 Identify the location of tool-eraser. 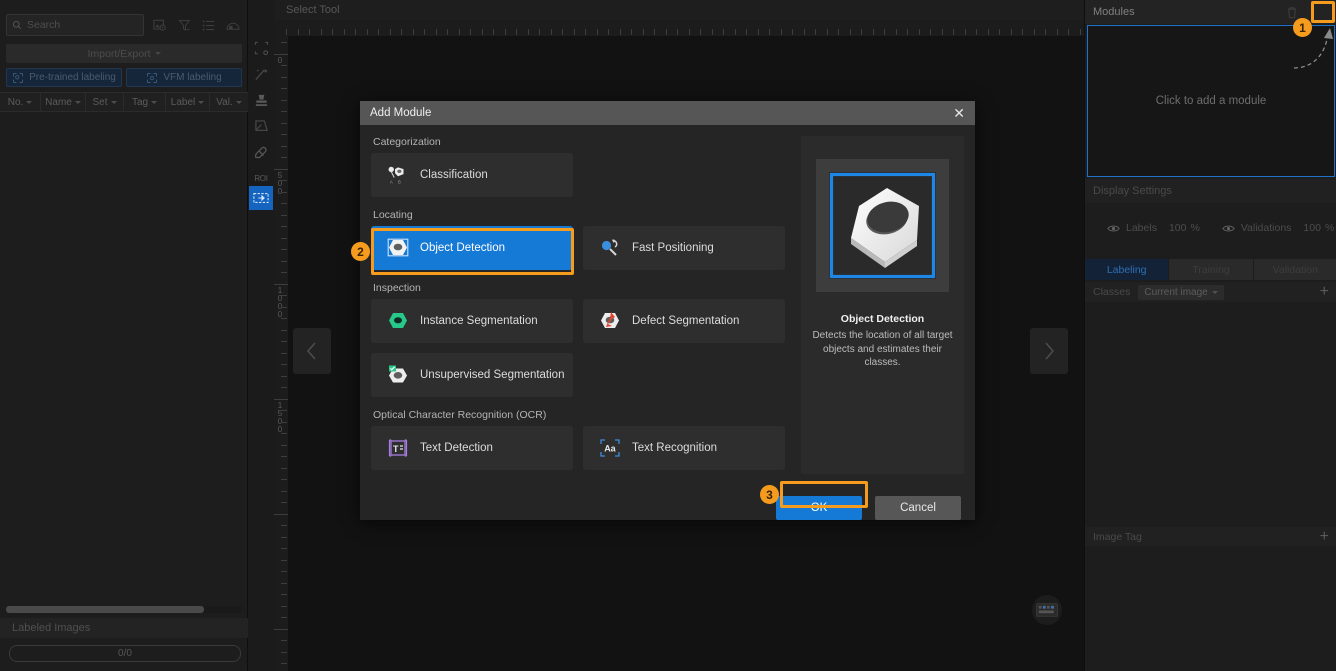
(261, 152).